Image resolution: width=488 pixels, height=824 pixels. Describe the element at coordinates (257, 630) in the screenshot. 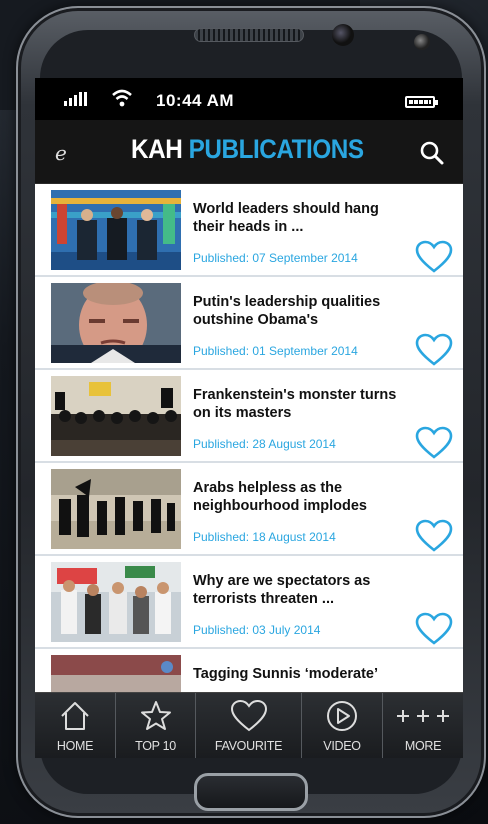

I see `article-date: Published: 03 July 2014` at that location.